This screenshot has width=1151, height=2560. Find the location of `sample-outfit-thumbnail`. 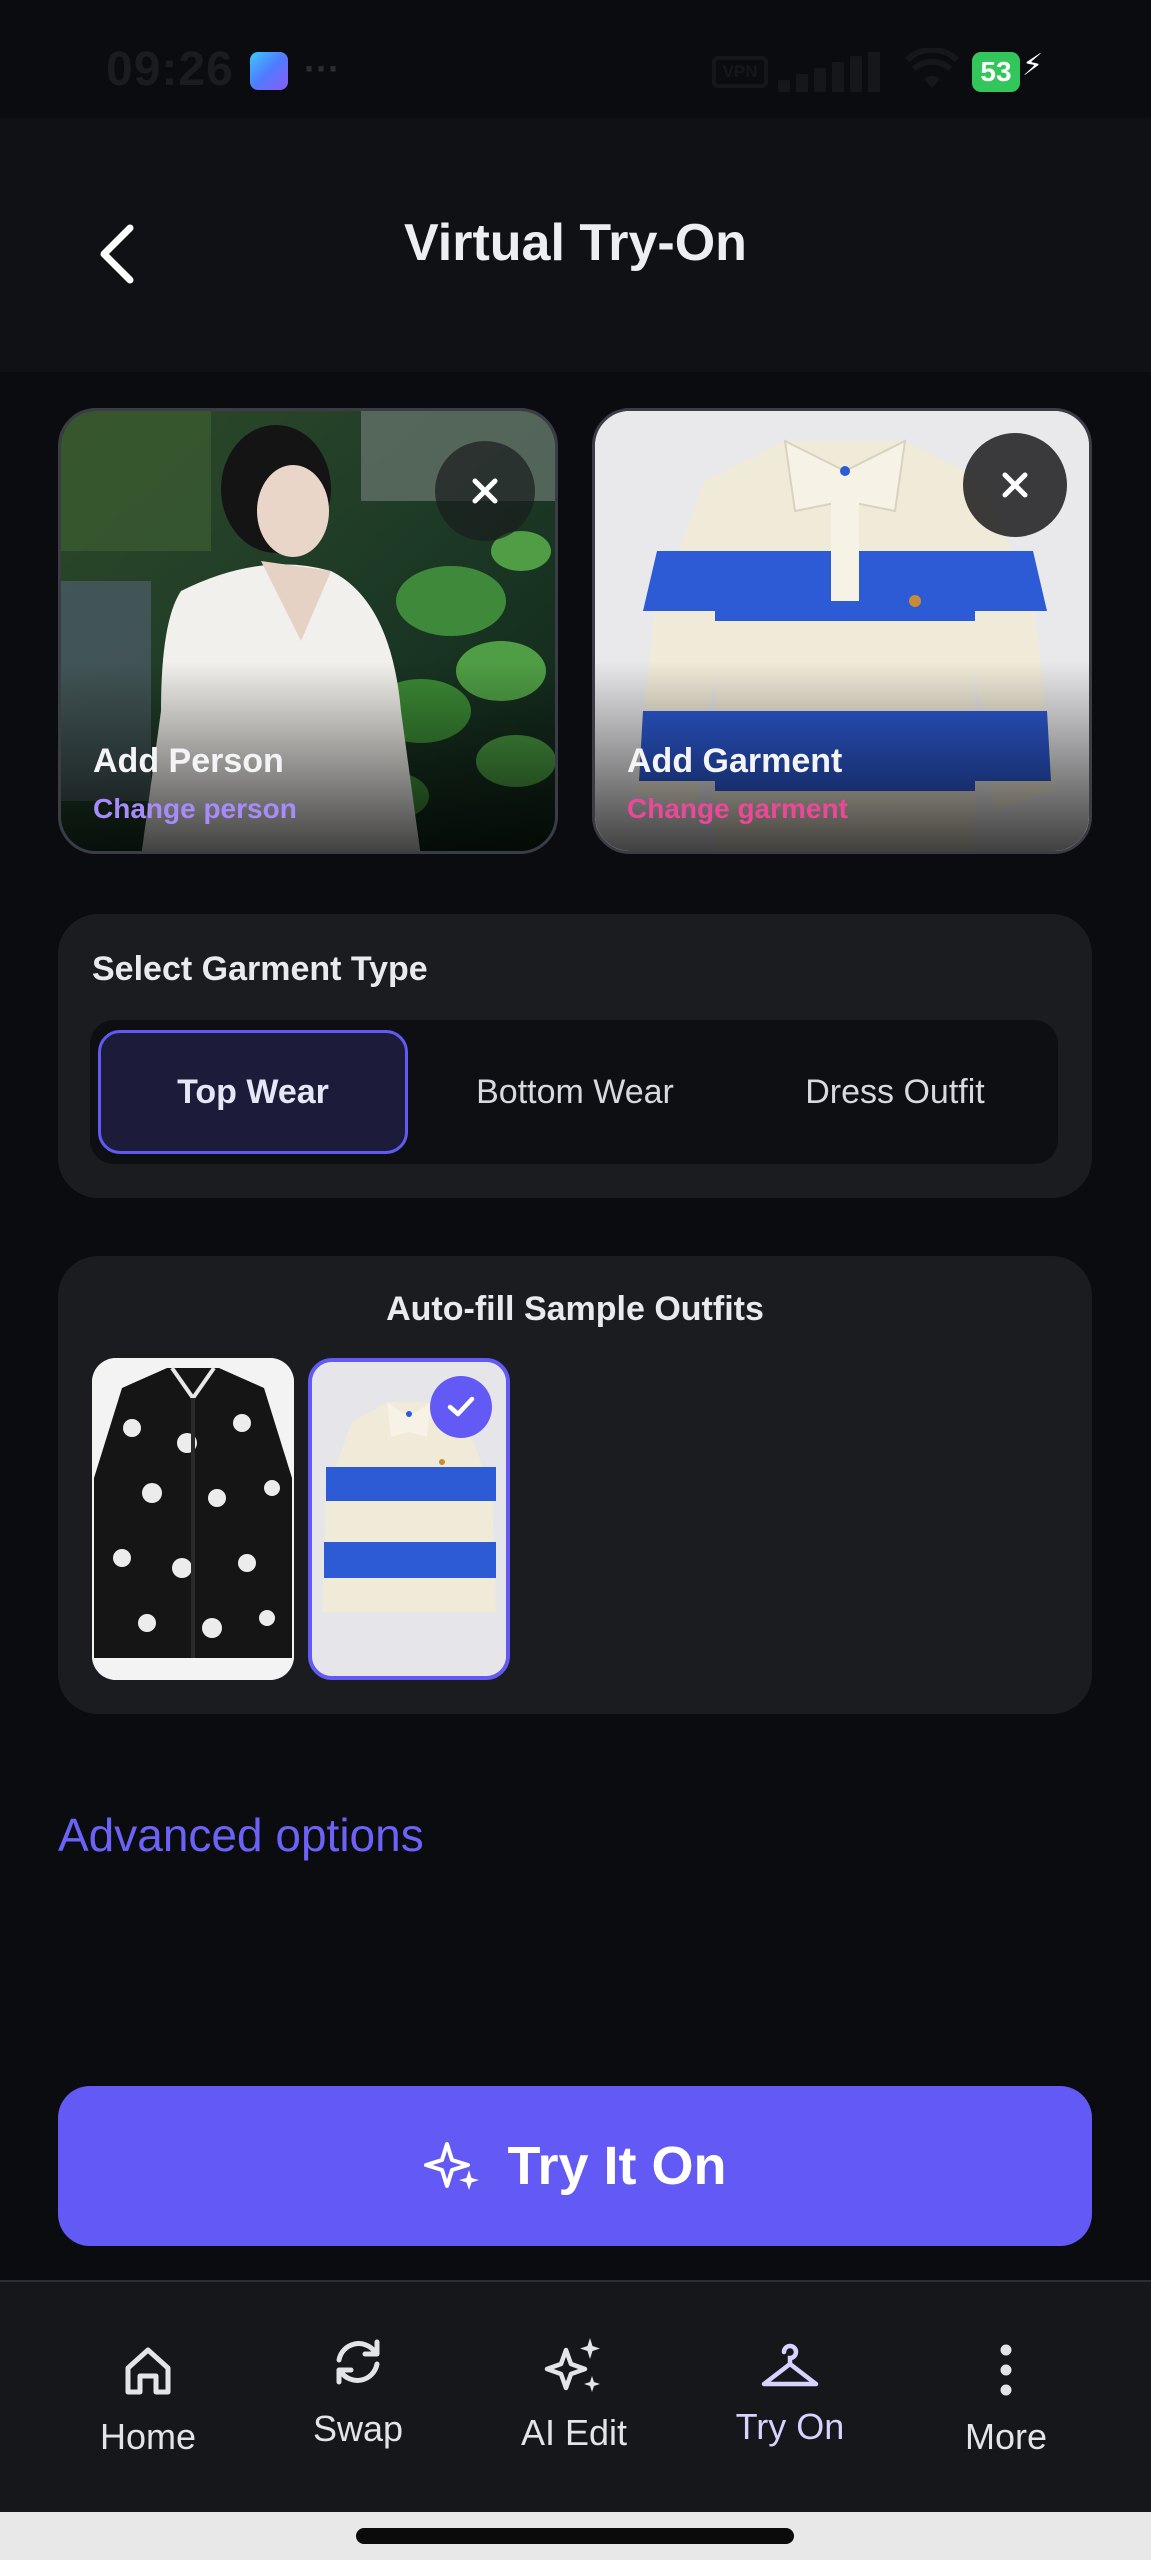

sample-outfit-thumbnail is located at coordinates (193, 1519).